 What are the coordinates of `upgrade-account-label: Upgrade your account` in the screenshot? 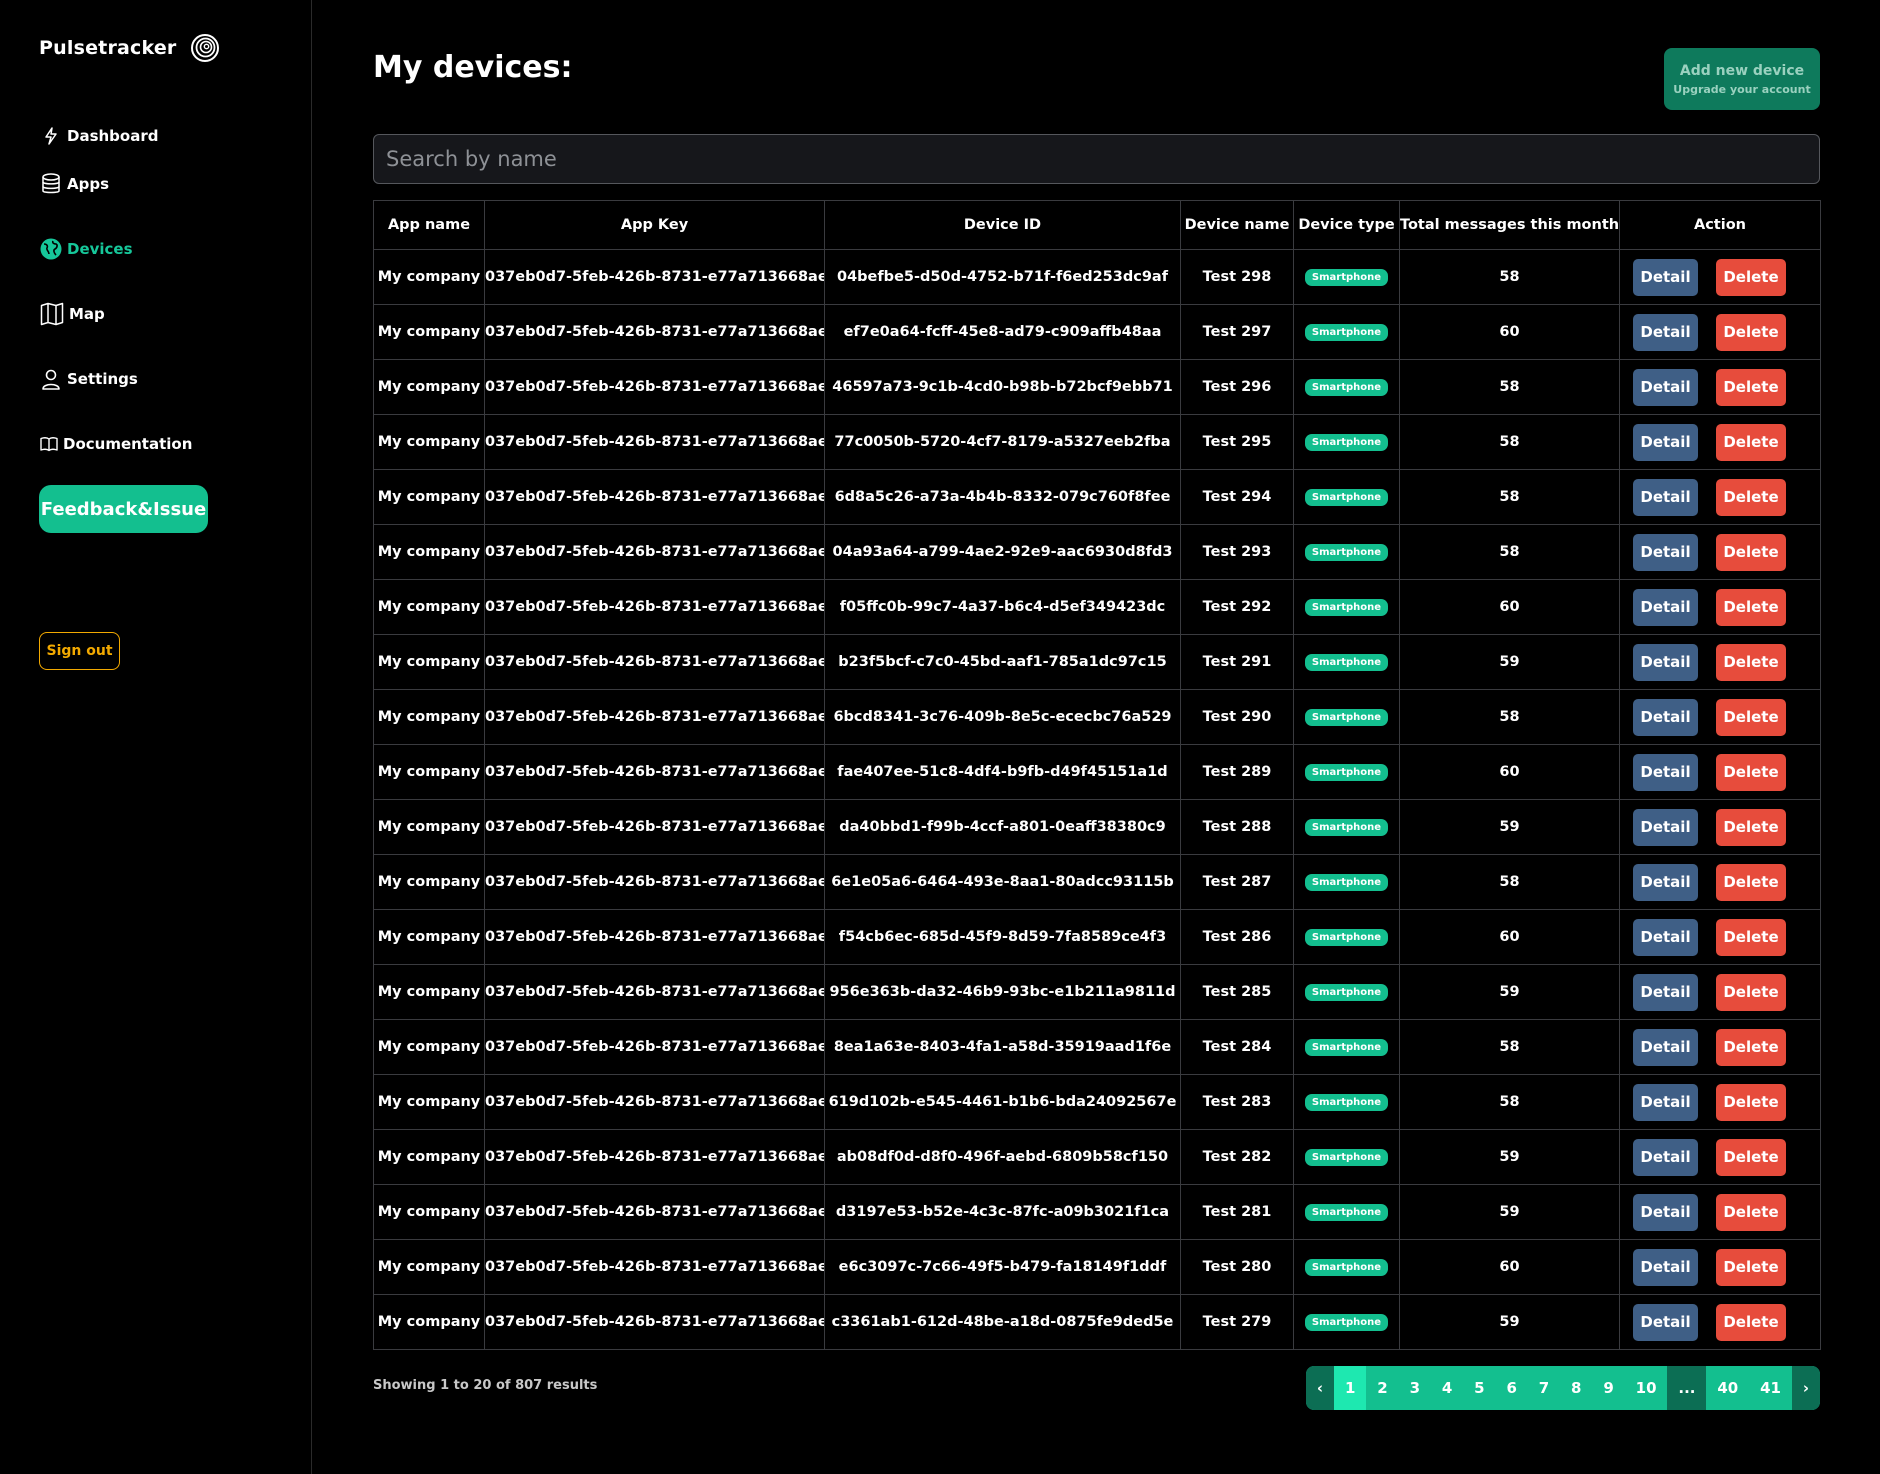 It's located at (1742, 89).